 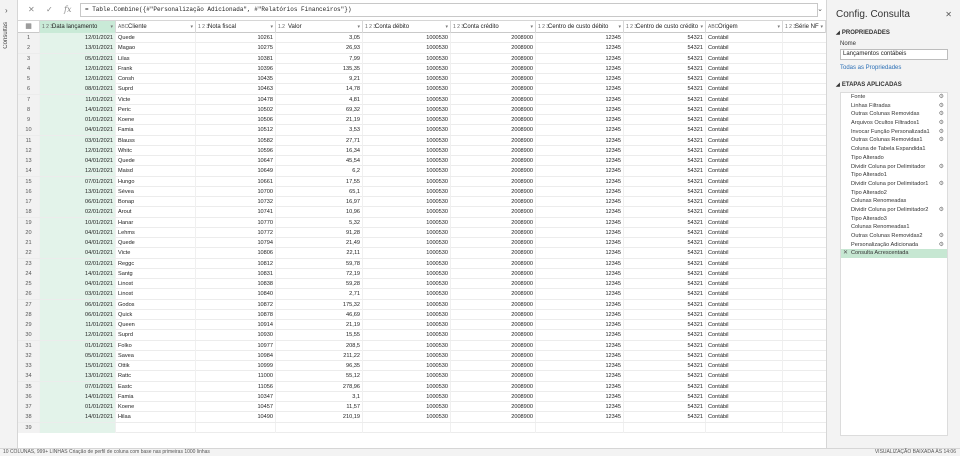 What do you see at coordinates (580, 27) in the screenshot?
I see `column-header: 1 2 3Centro de custo débito ▾` at bounding box center [580, 27].